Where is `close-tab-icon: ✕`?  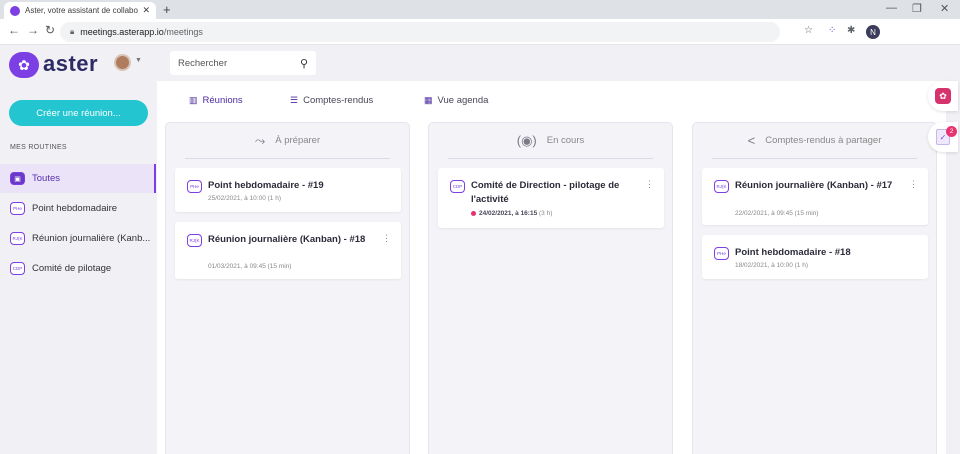 close-tab-icon: ✕ is located at coordinates (146, 10).